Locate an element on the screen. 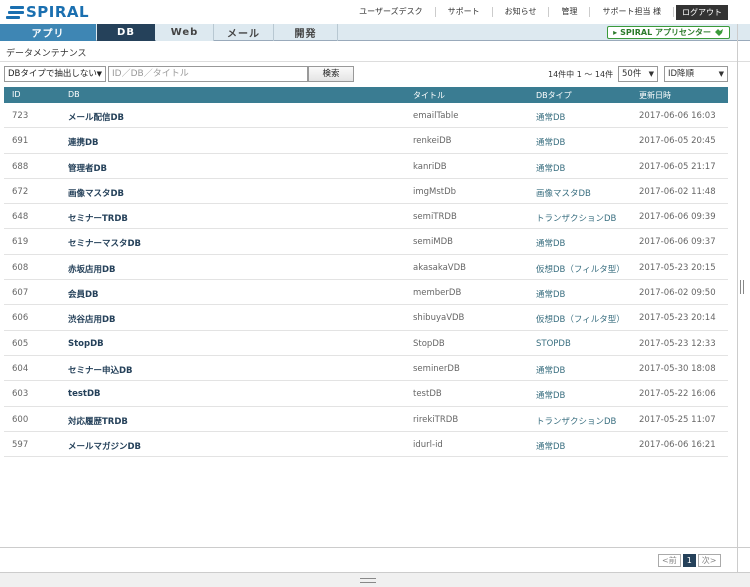 This screenshot has width=750, height=587. row-updated: 2017-06-02 09:50 is located at coordinates (677, 293).